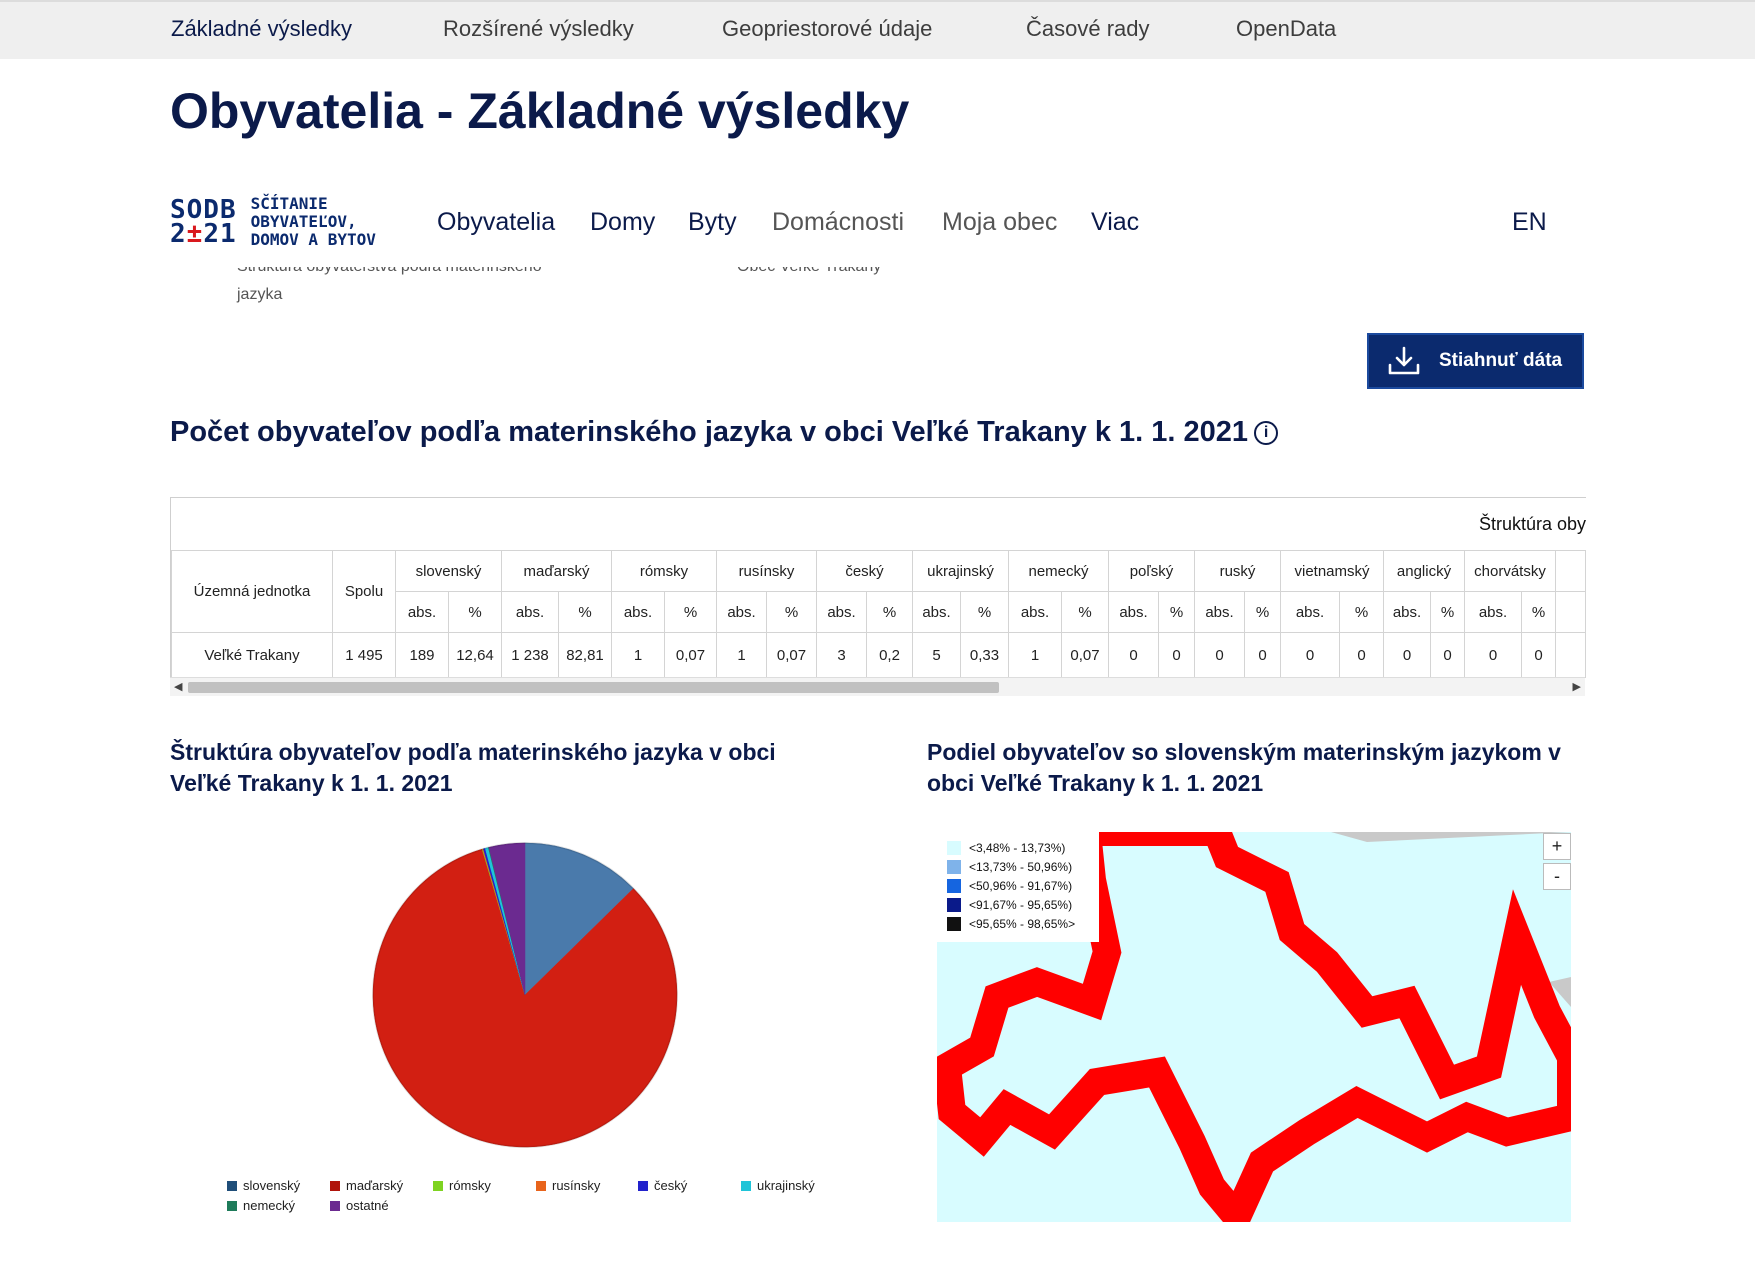 The width and height of the screenshot is (1755, 1266). Describe the element at coordinates (622, 222) in the screenshot. I see `nav-domy: Domy` at that location.